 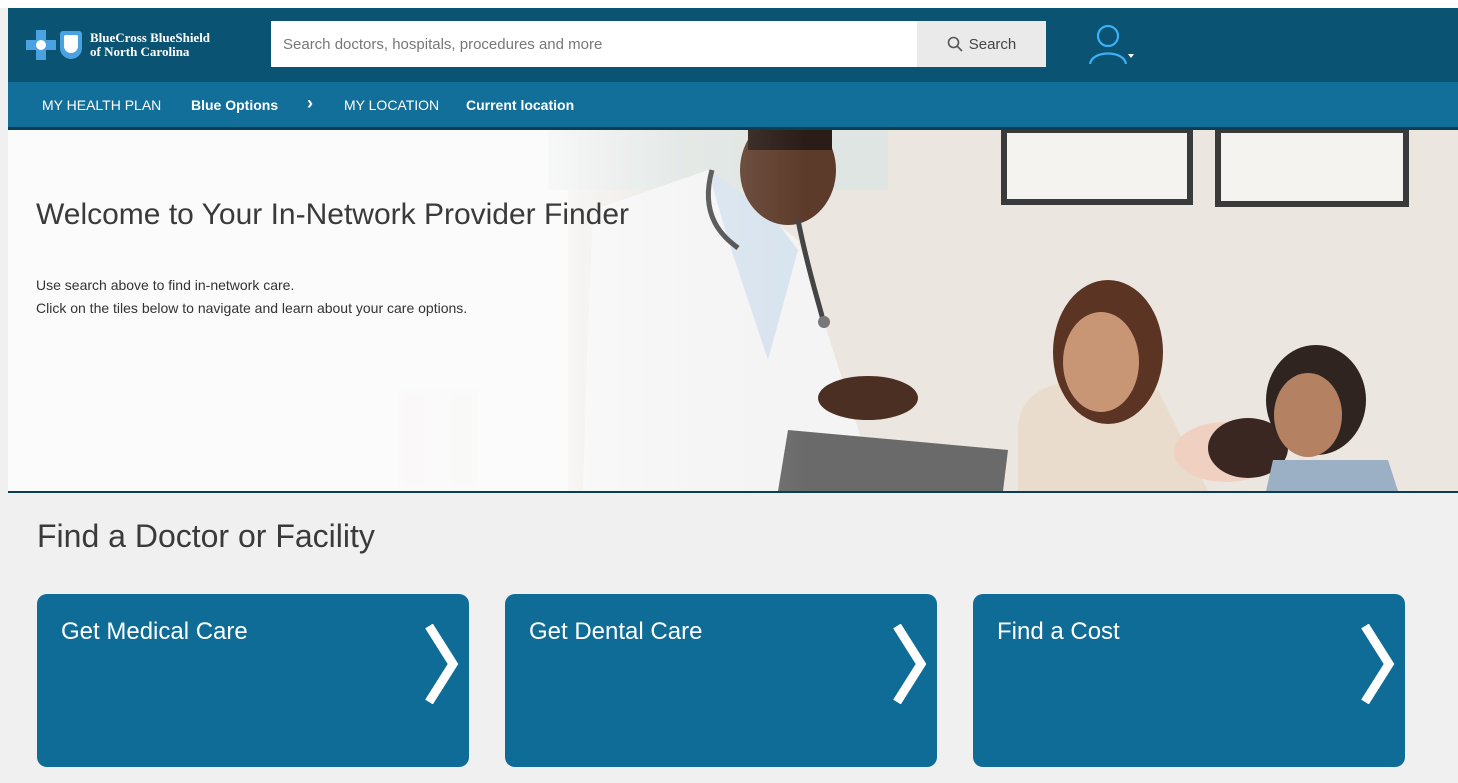 What do you see at coordinates (616, 631) in the screenshot?
I see `tile-label: Get Dental Care` at bounding box center [616, 631].